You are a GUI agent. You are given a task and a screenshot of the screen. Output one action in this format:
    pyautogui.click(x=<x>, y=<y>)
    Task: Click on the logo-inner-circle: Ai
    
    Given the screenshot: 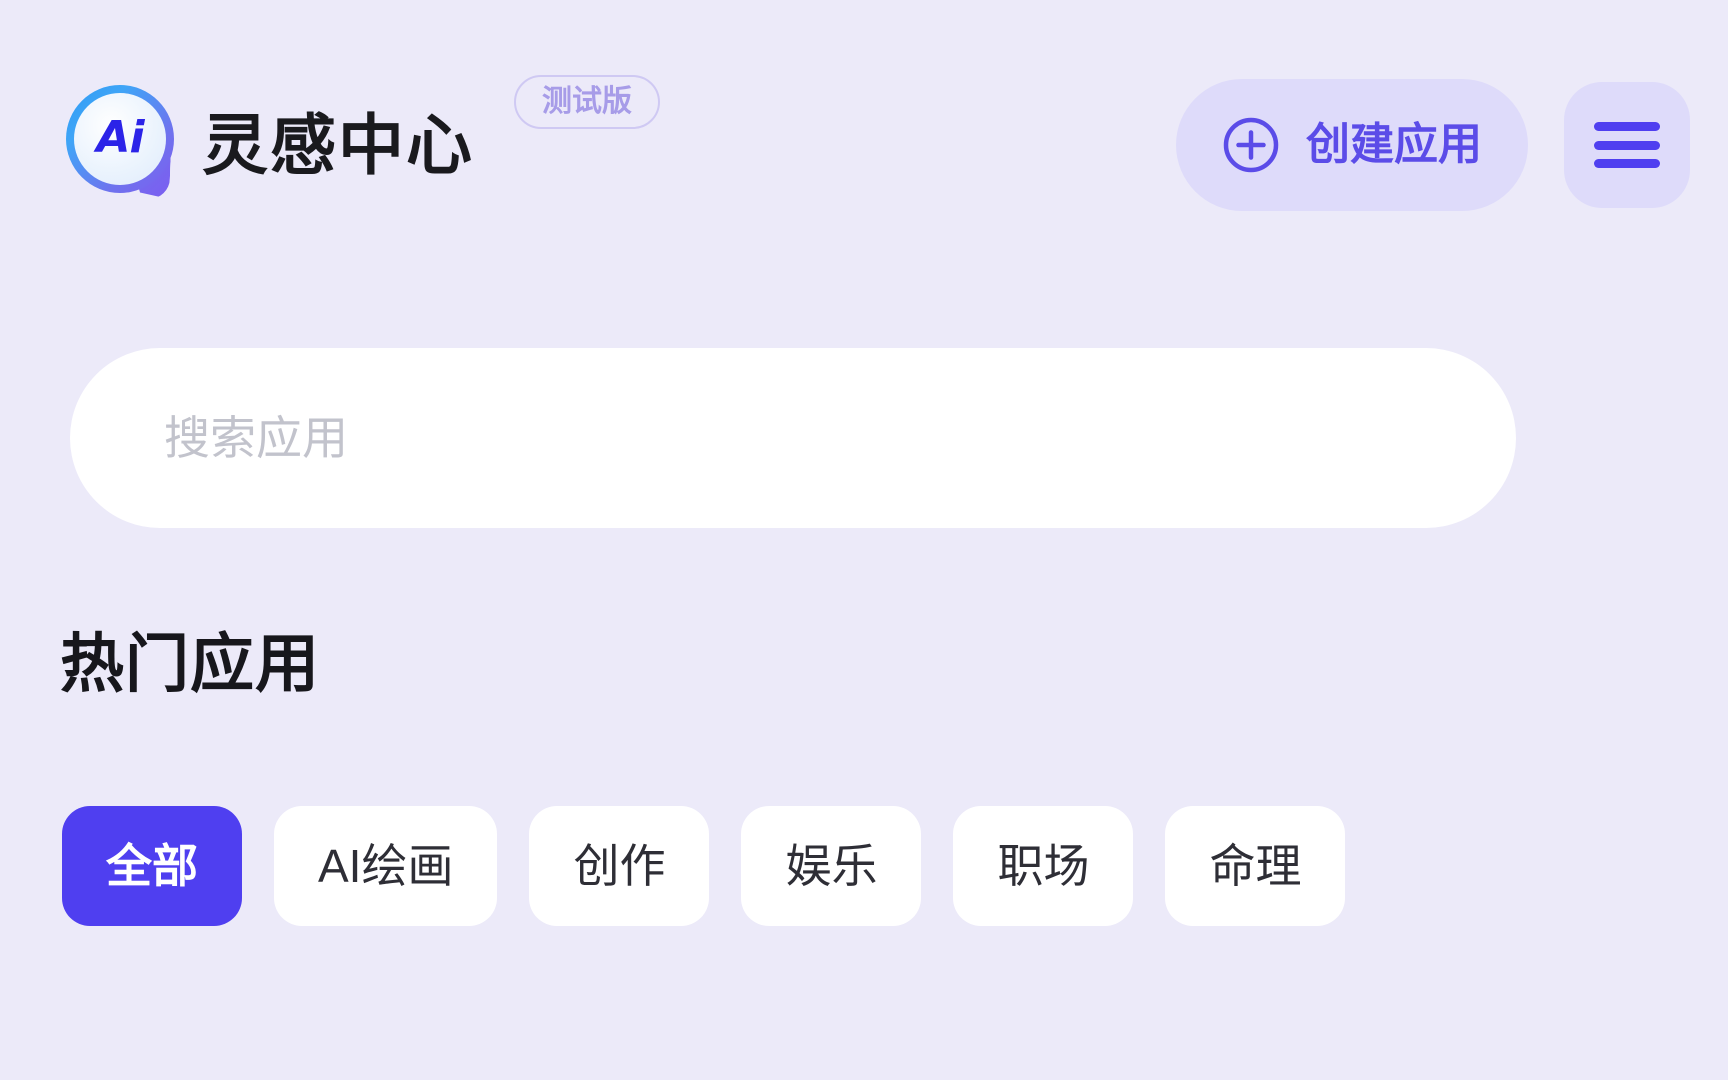 What is the action you would take?
    pyautogui.click(x=120, y=139)
    